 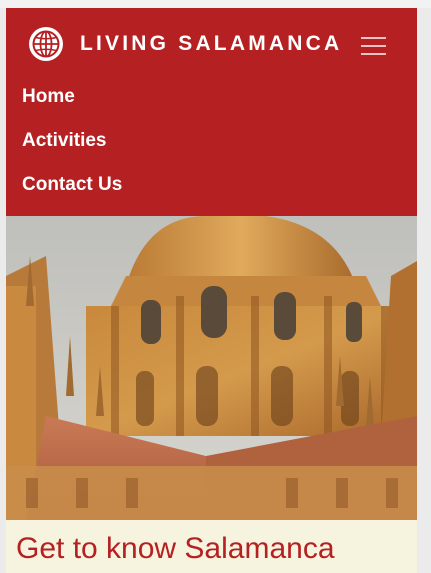 What do you see at coordinates (72, 184) in the screenshot?
I see `nav-link-contact-us: Contact Us` at bounding box center [72, 184].